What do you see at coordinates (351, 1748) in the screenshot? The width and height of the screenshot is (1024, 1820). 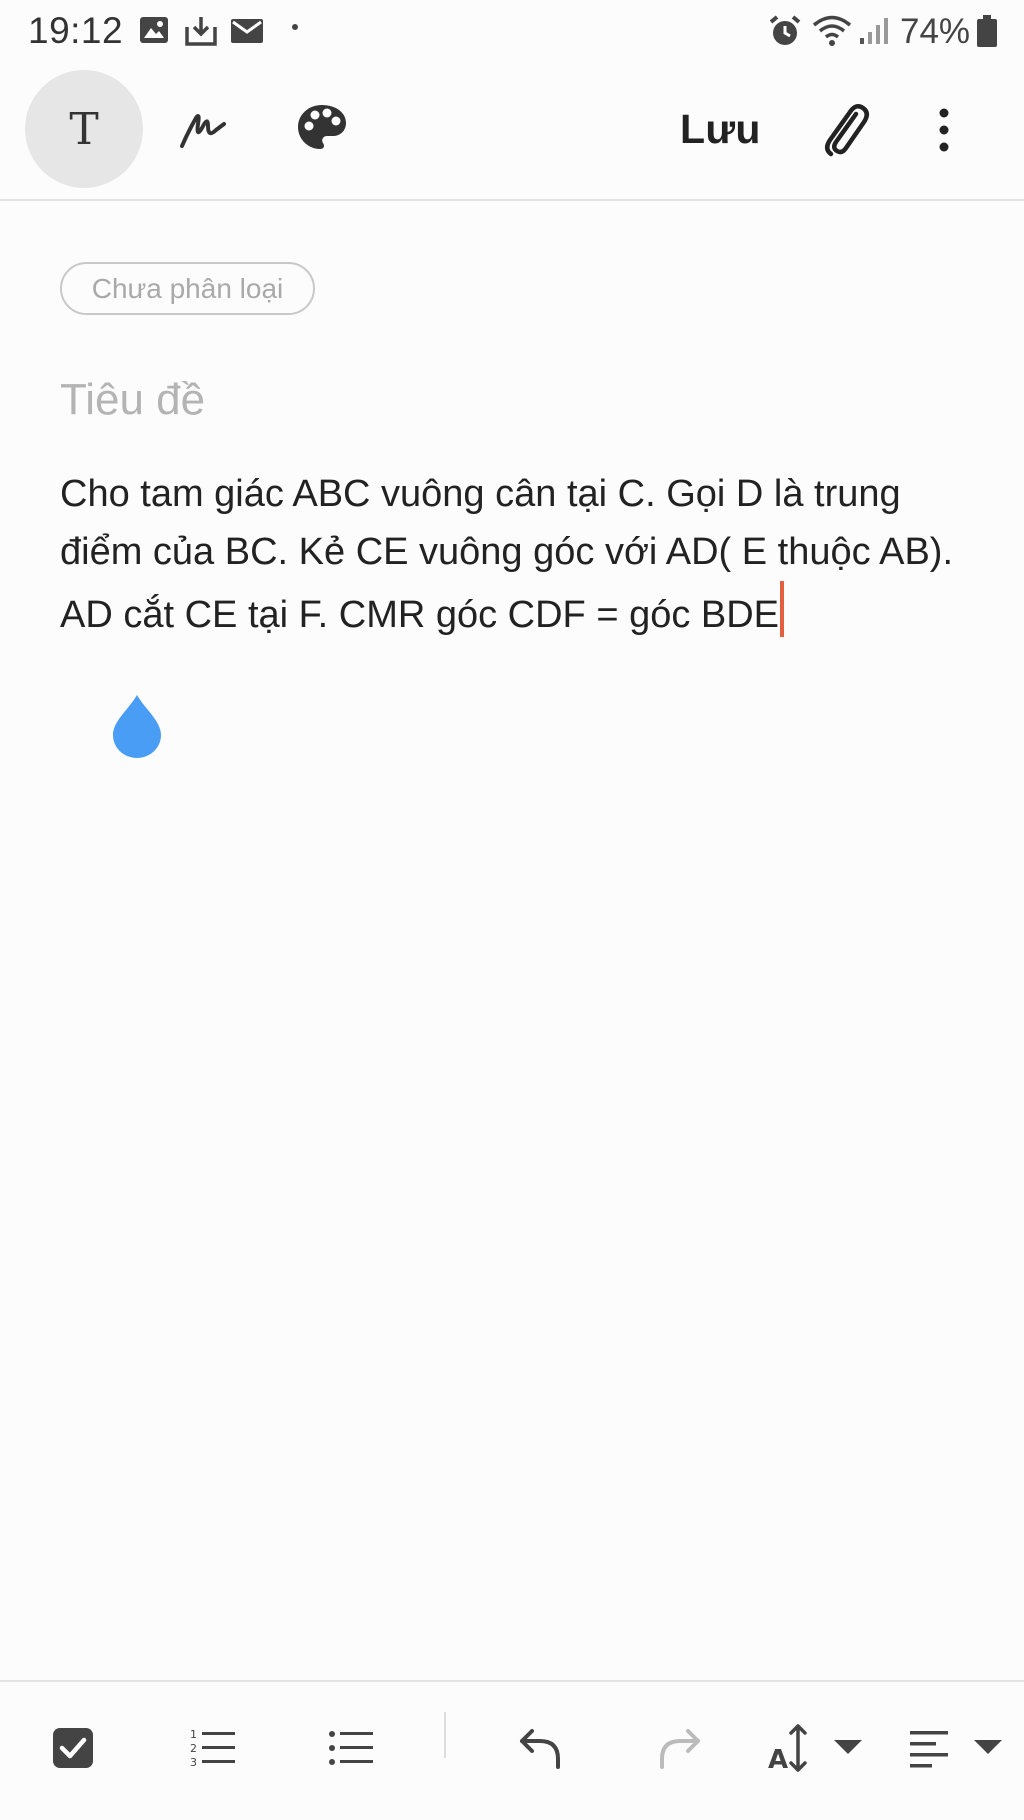 I see `bullet-list-icon` at bounding box center [351, 1748].